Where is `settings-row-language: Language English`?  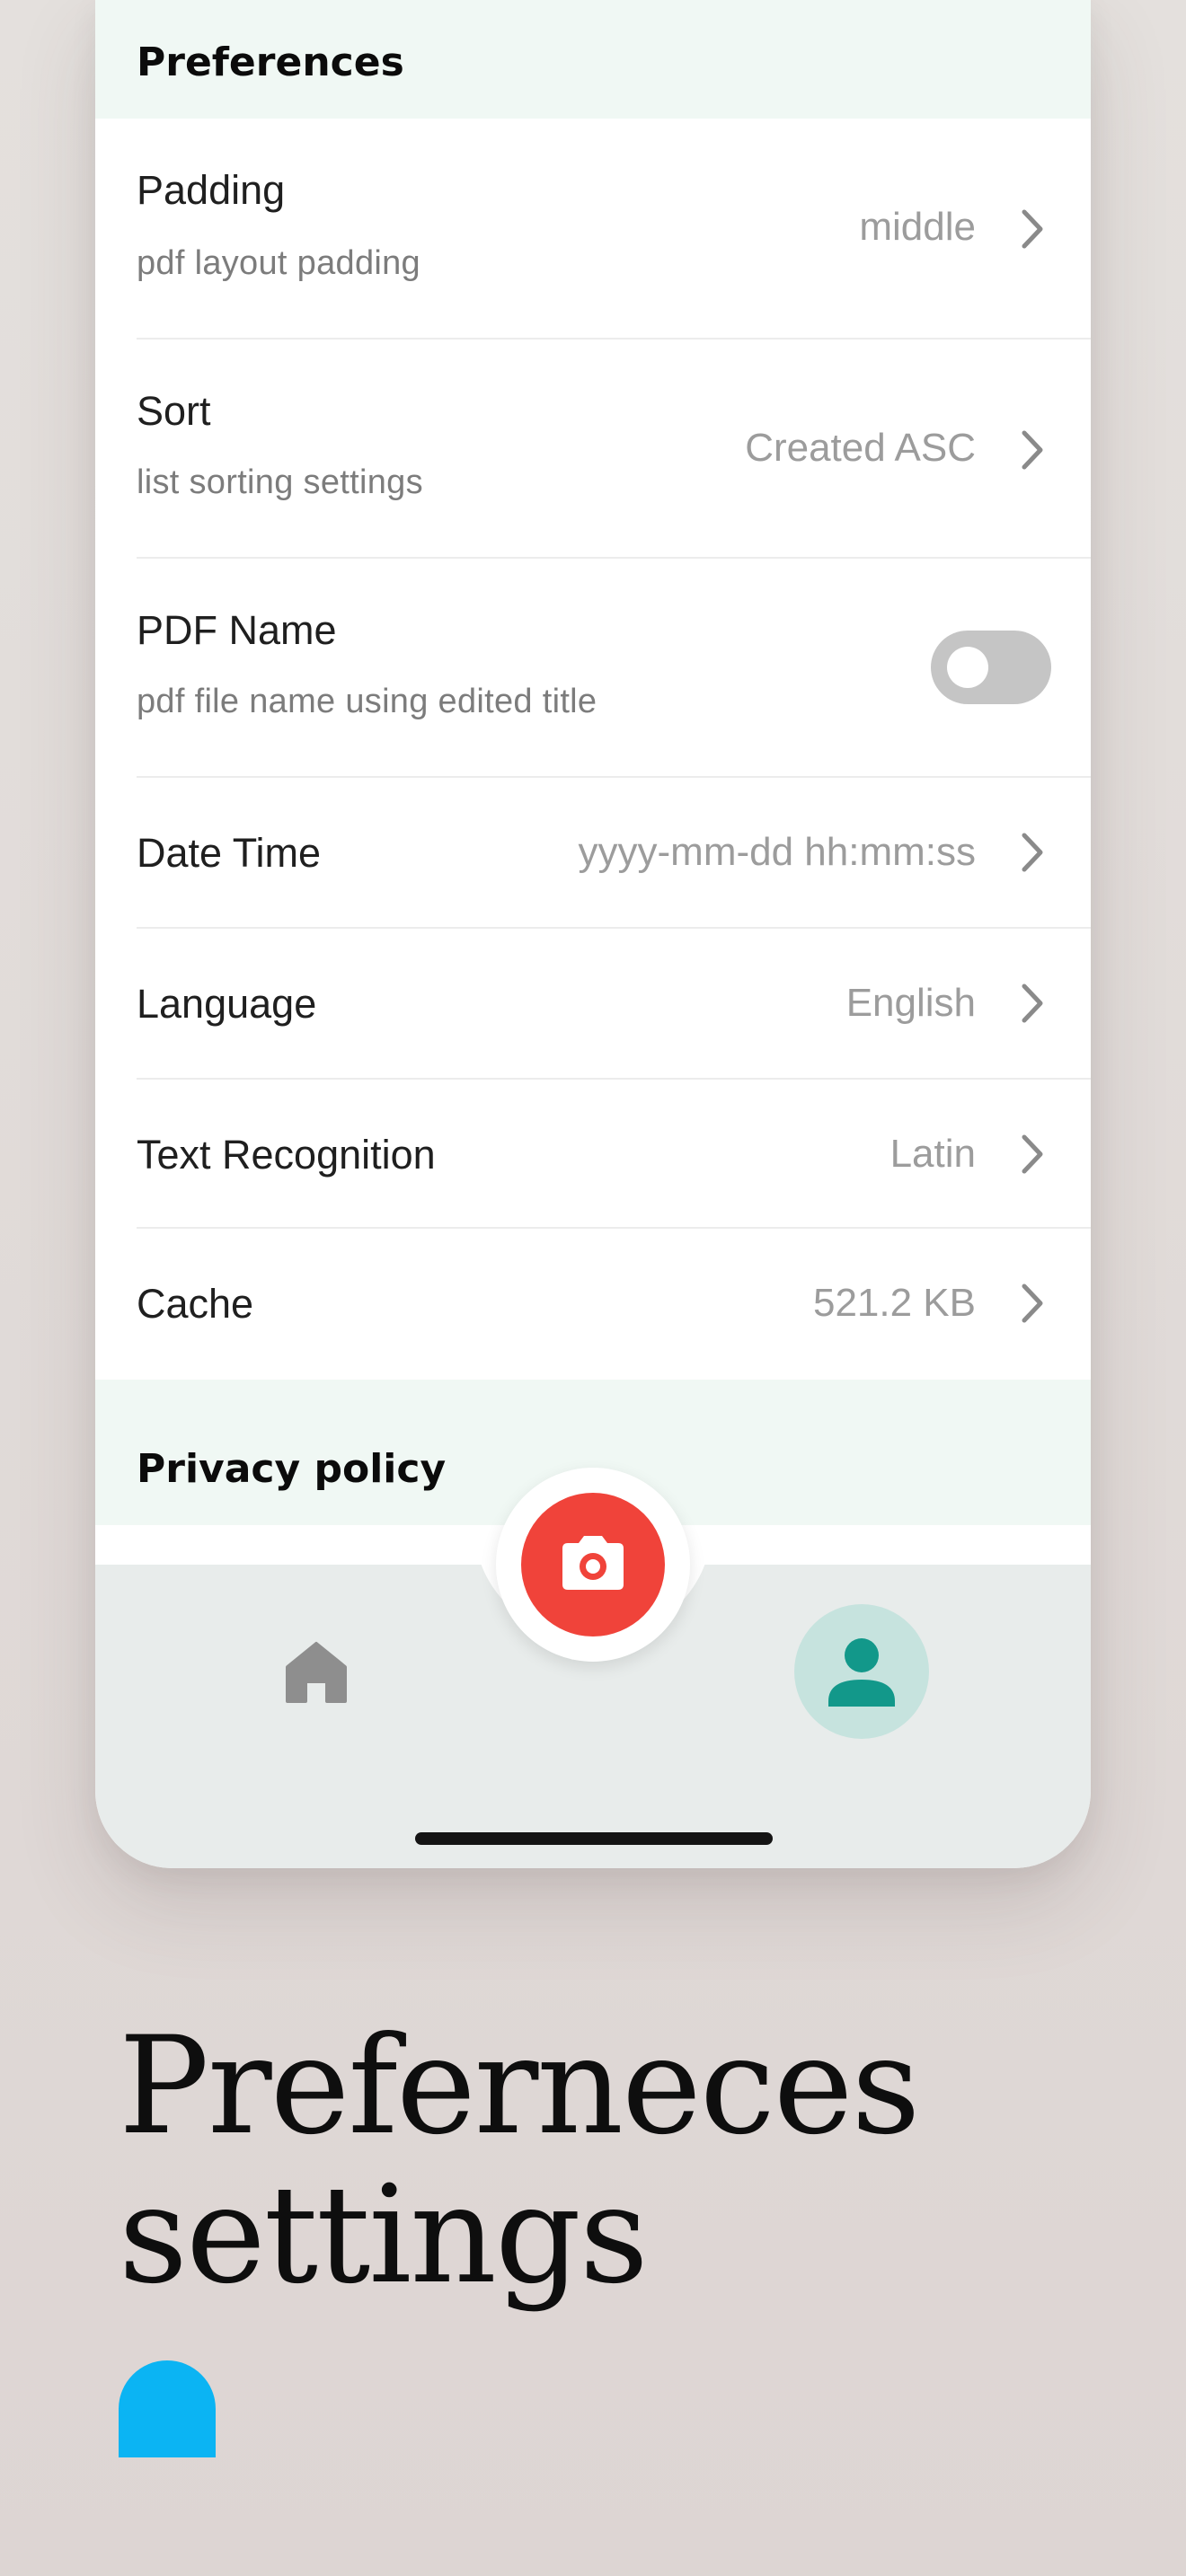 settings-row-language: Language English is located at coordinates (593, 1004).